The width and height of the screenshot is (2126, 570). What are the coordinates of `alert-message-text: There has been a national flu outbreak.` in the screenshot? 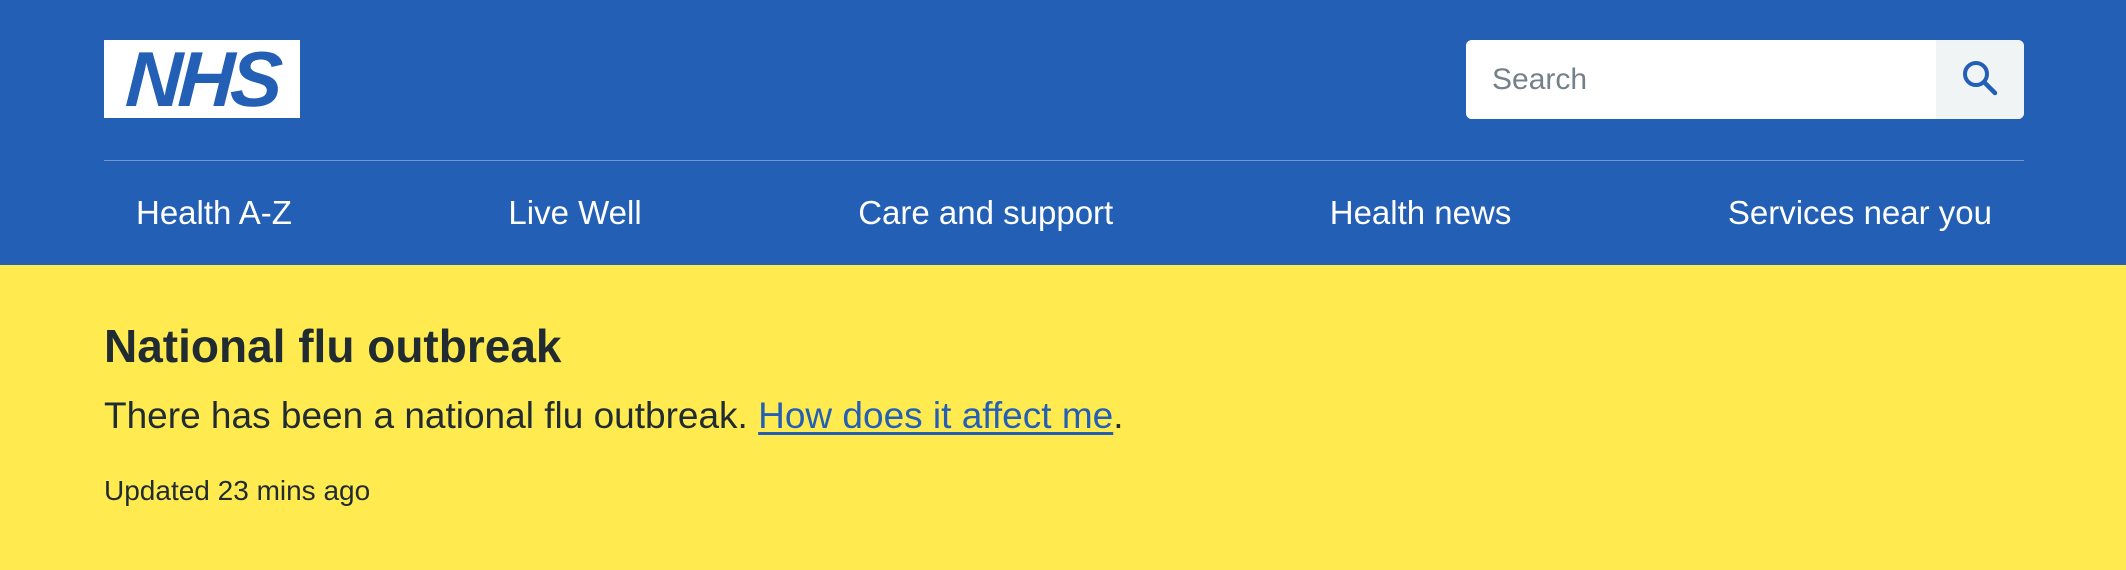 It's located at (431, 415).